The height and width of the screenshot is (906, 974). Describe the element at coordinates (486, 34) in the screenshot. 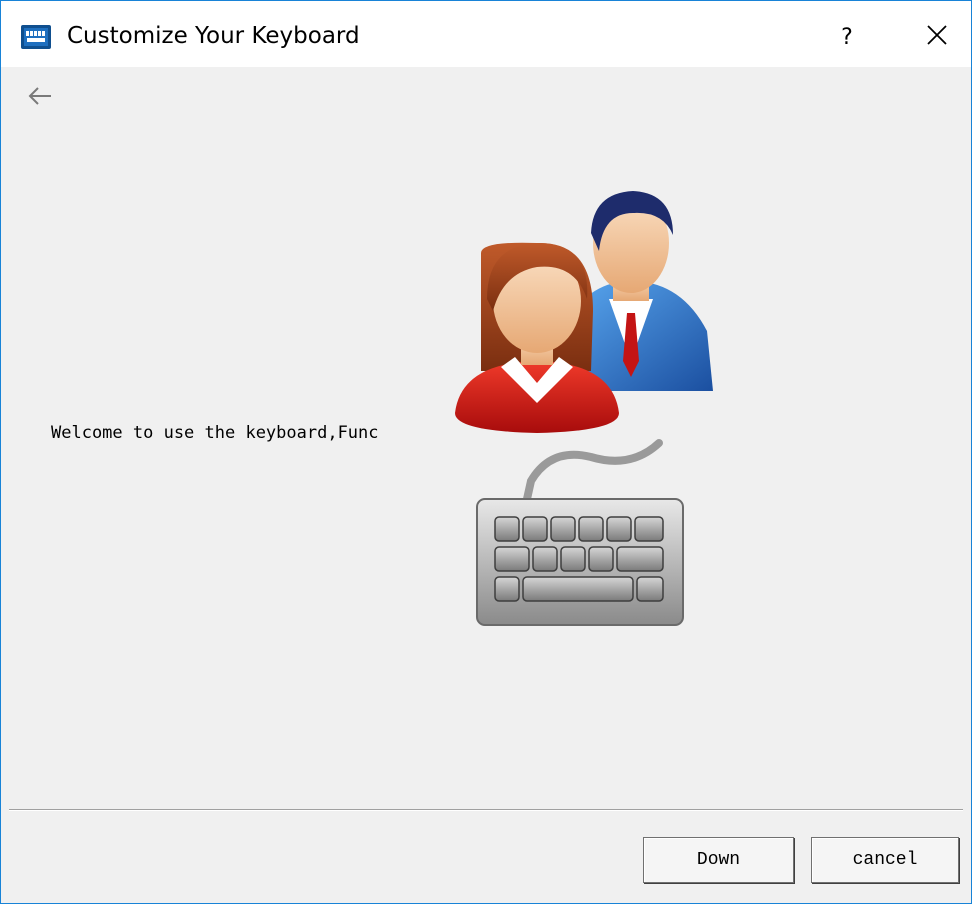

I see `title-bar: Customize Your Keyboard ?` at that location.